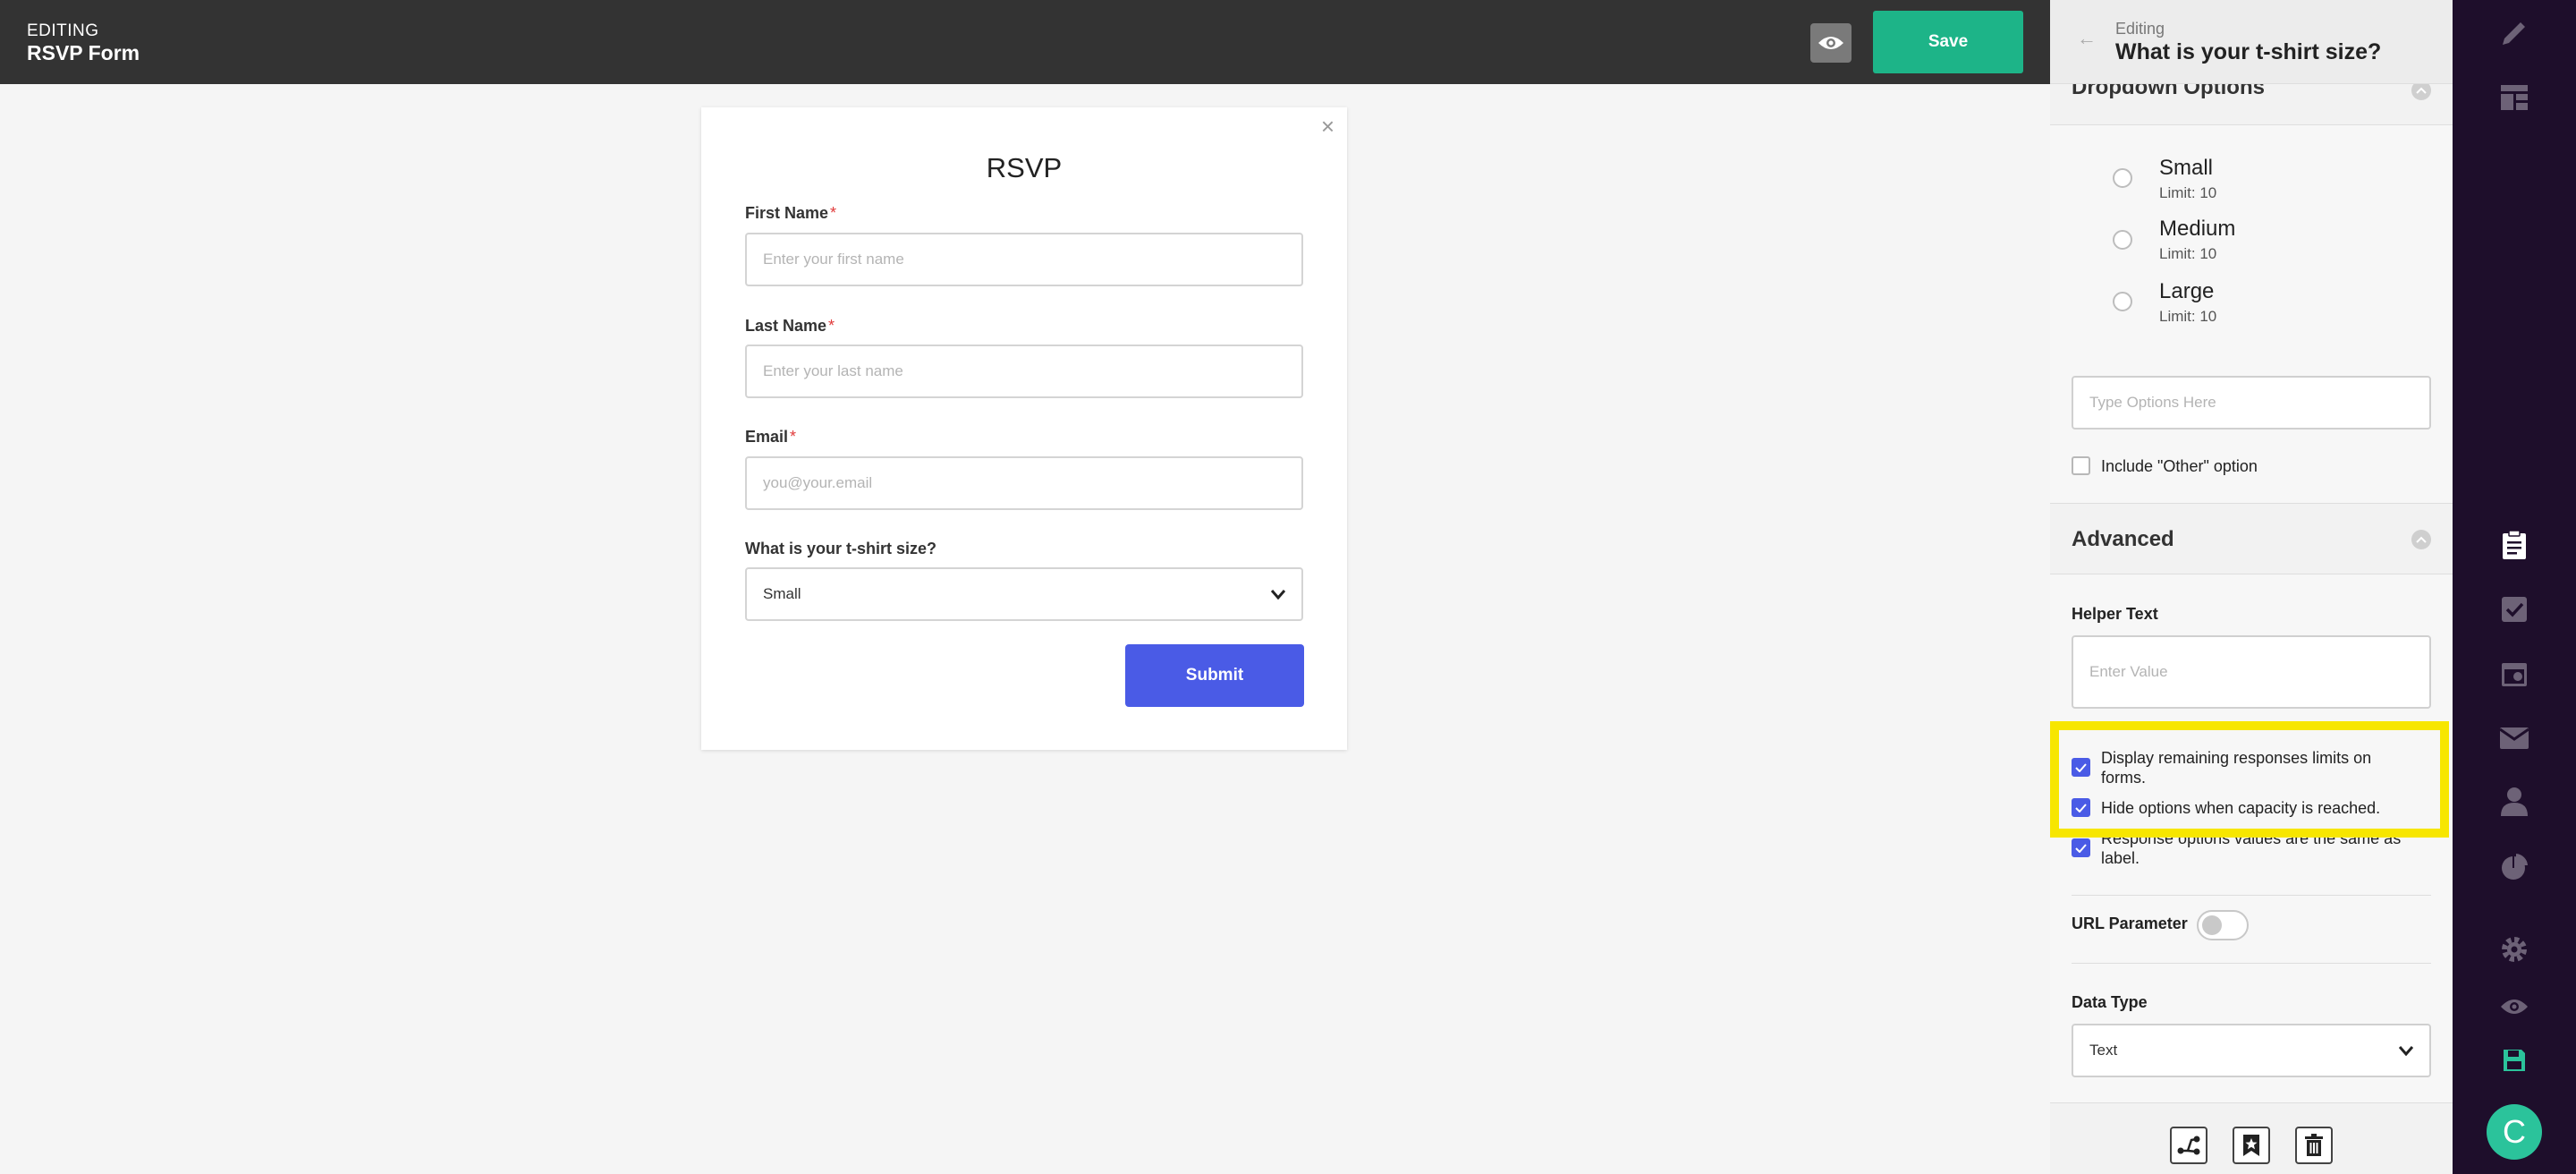 This screenshot has width=2576, height=1174. Describe the element at coordinates (1024, 371) in the screenshot. I see `last-name-input: Enter your last name` at that location.